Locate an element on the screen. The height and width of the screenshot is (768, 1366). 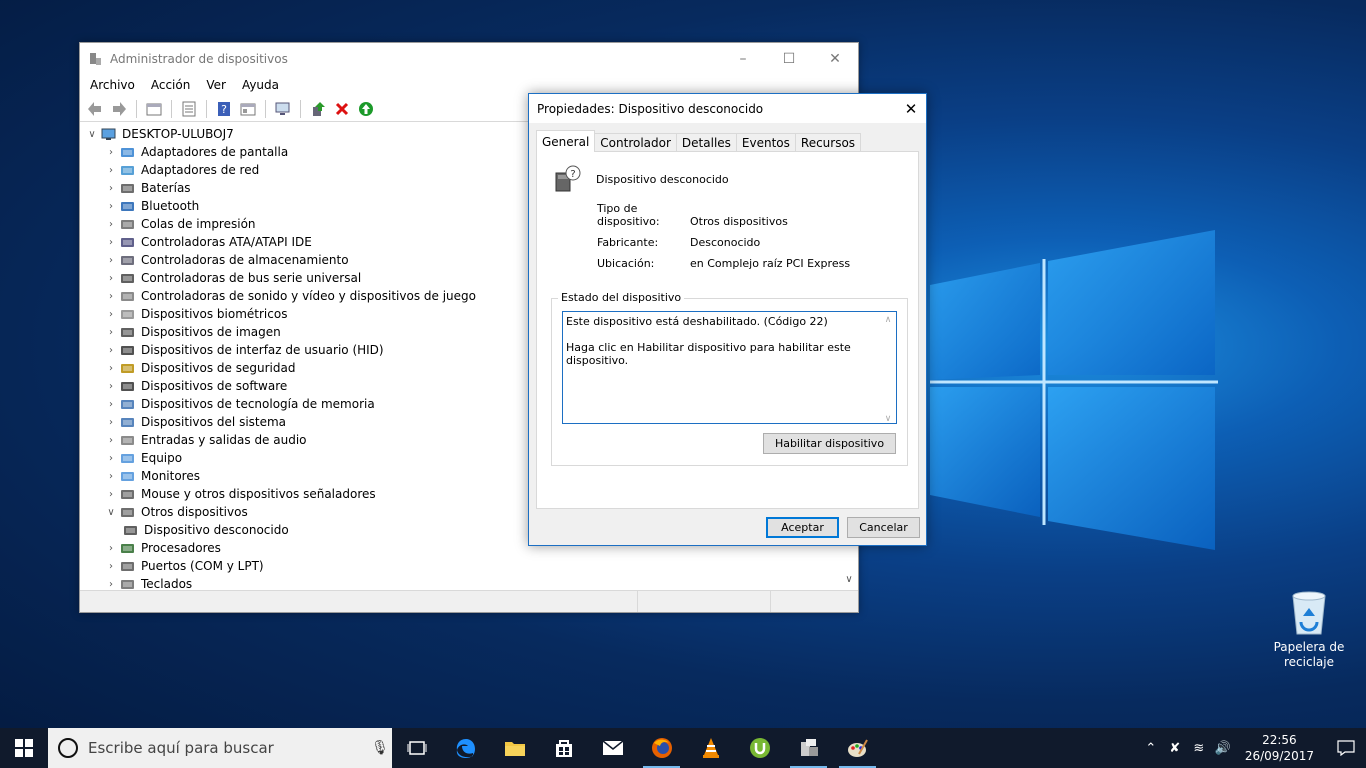
menu-ayuda: Ayuda is located at coordinates (260, 85).